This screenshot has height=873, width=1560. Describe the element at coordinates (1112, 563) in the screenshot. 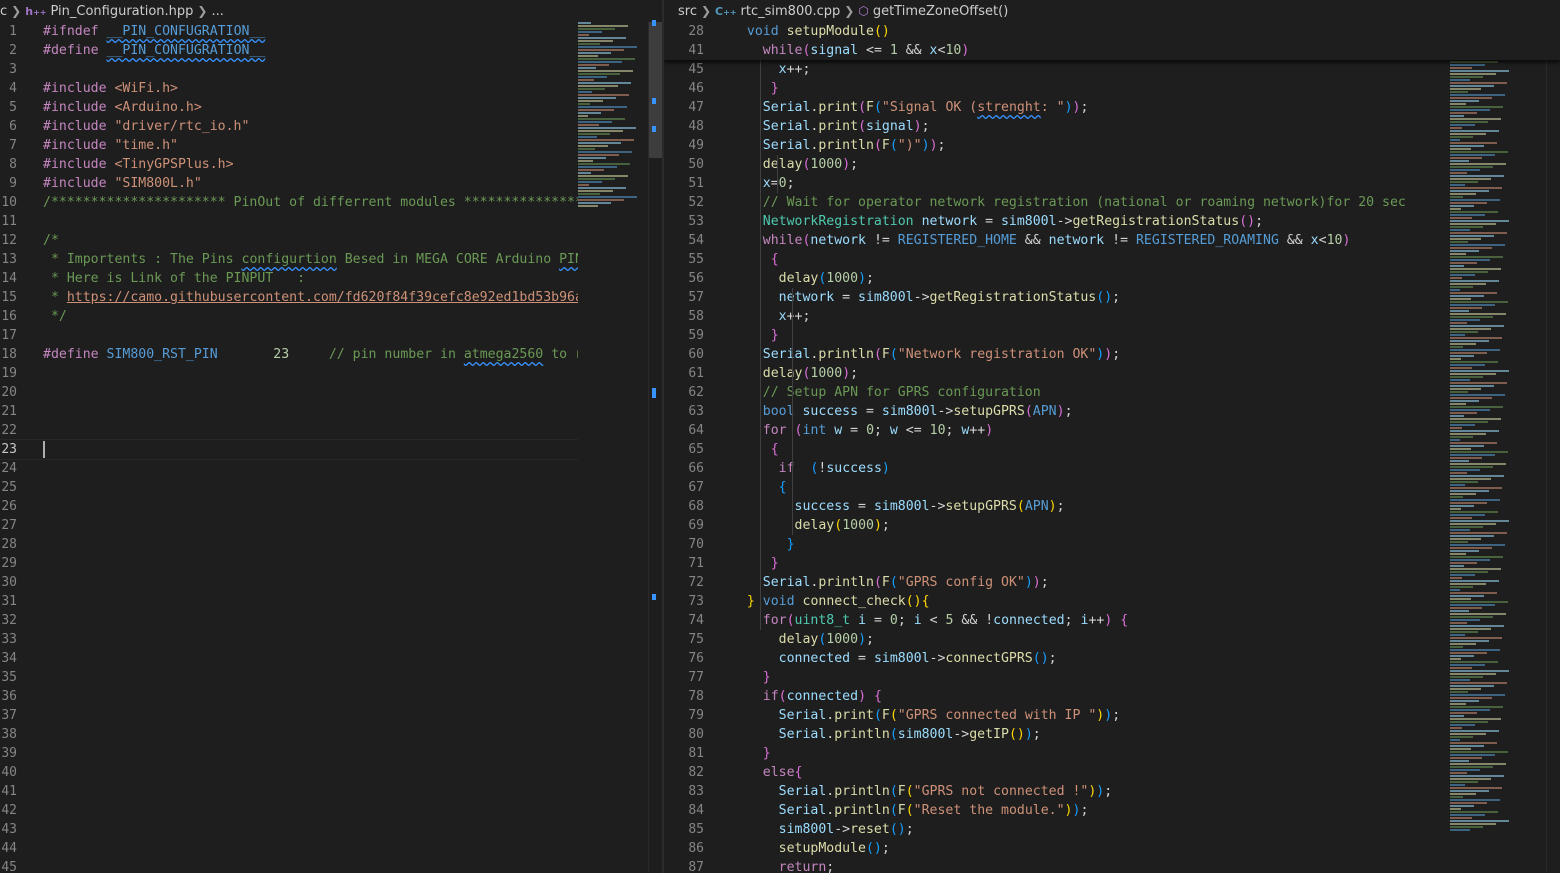

I see `code-line: 71 }` at that location.